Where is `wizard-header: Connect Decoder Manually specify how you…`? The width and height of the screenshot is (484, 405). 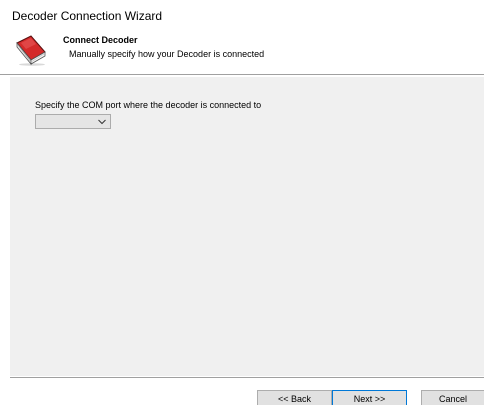
wizard-header: Connect Decoder Manually specify how you… is located at coordinates (242, 52).